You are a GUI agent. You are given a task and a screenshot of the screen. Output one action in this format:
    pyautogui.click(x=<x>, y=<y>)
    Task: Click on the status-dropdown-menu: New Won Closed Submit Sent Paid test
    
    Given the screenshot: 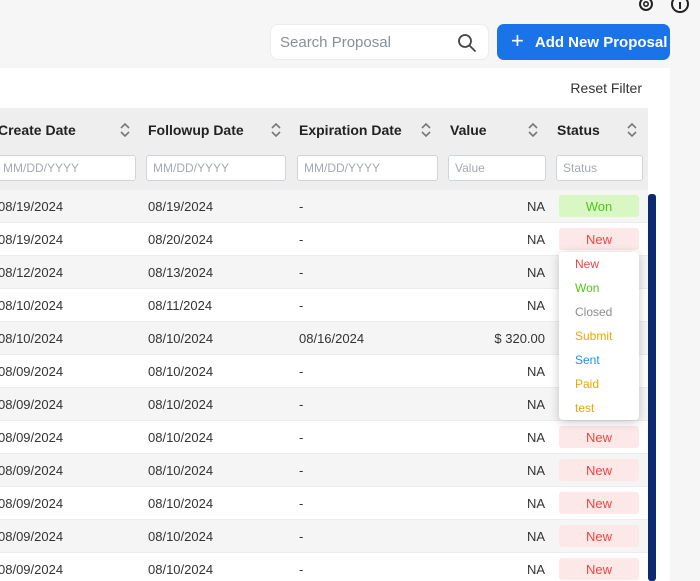 What is the action you would take?
    pyautogui.click(x=599, y=336)
    